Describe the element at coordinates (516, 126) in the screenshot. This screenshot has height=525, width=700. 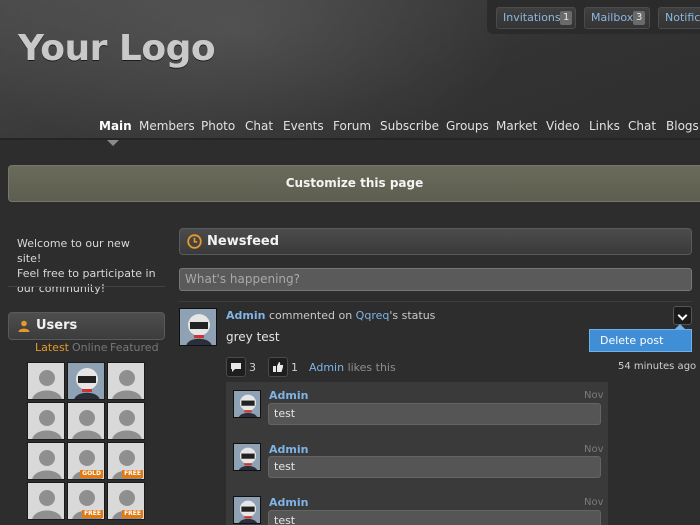
I see `nav-item-market: Market` at that location.